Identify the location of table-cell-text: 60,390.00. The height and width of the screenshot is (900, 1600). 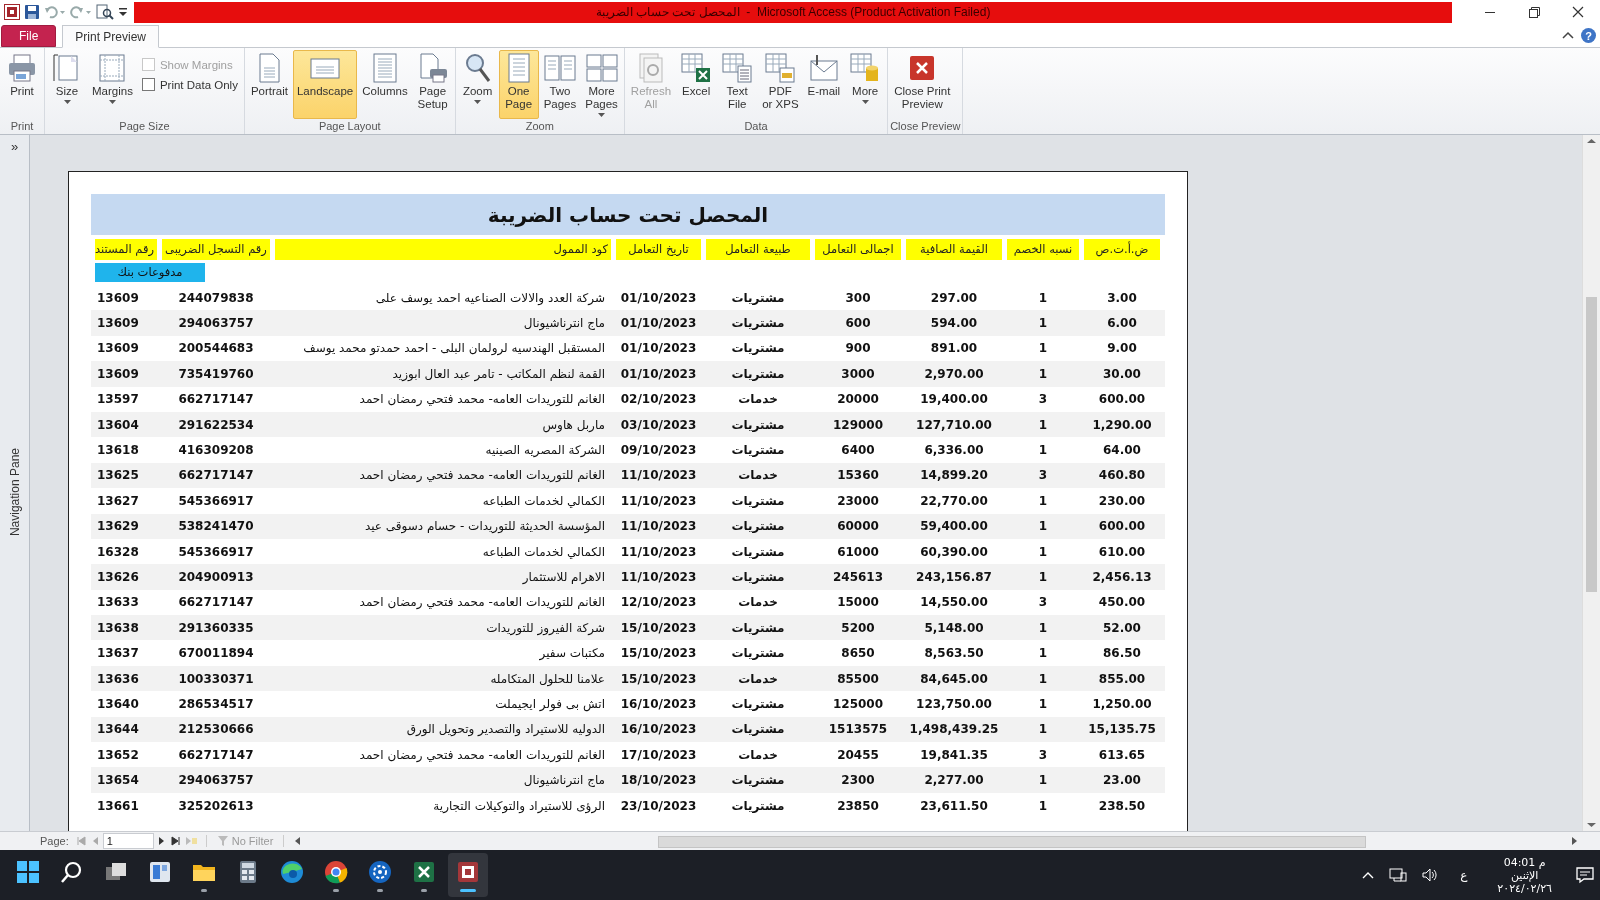
(954, 551).